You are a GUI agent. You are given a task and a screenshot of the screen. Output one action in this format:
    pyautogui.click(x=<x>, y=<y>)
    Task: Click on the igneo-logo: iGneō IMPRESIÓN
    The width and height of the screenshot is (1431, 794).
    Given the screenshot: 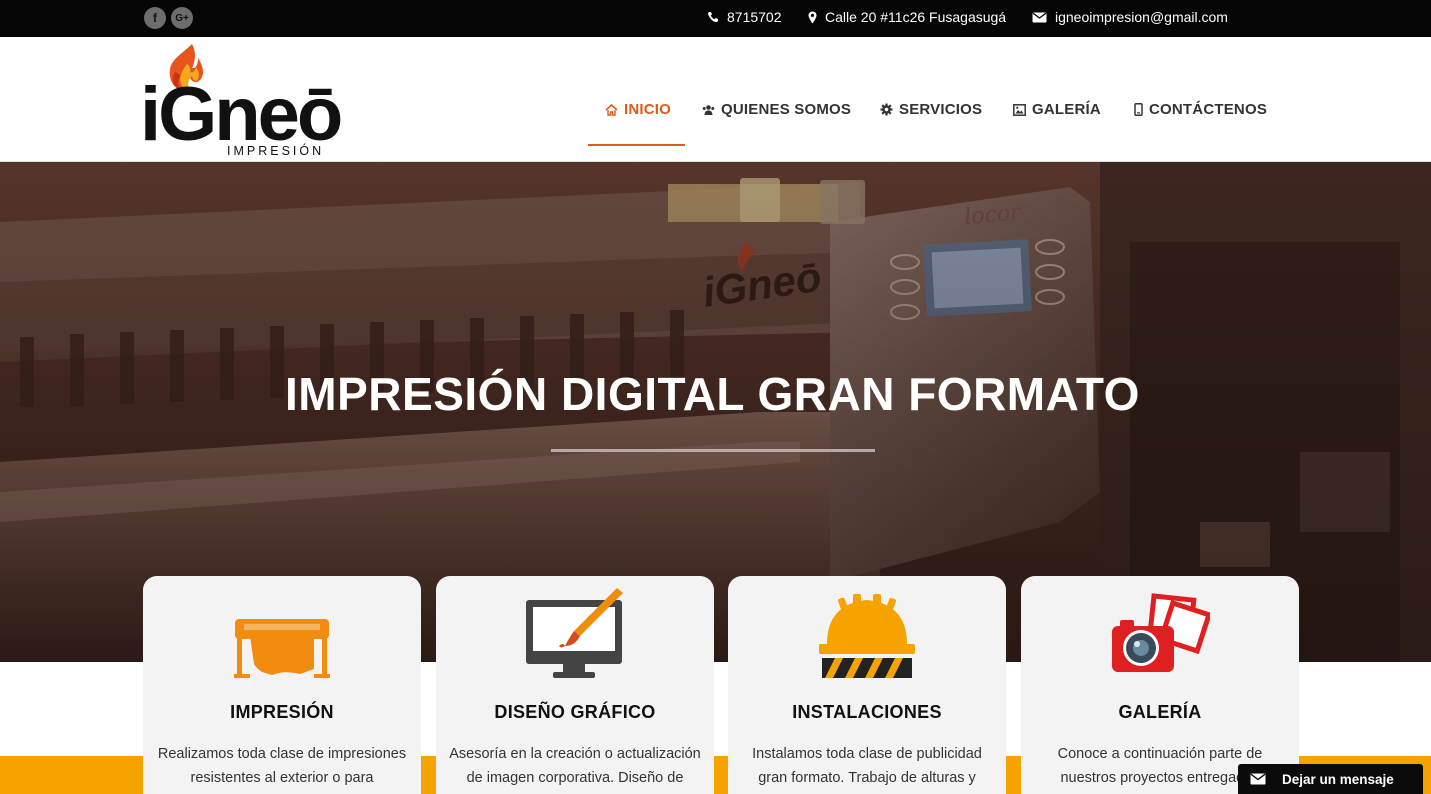 What is the action you would take?
    pyautogui.click(x=245, y=99)
    